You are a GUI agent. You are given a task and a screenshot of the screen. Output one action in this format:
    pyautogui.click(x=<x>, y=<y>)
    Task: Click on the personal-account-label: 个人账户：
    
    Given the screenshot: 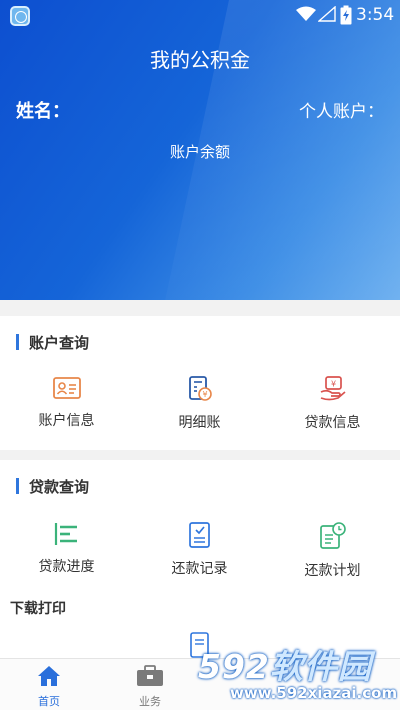 What is the action you would take?
    pyautogui.click(x=341, y=112)
    